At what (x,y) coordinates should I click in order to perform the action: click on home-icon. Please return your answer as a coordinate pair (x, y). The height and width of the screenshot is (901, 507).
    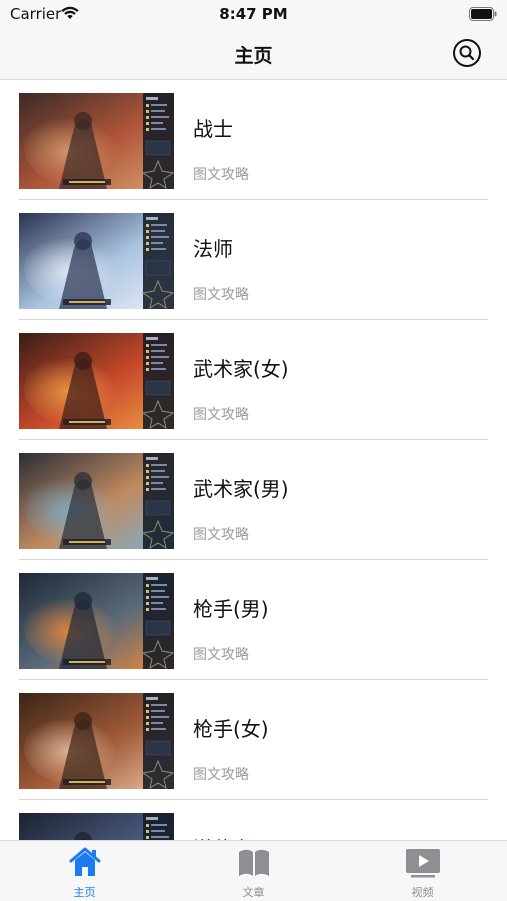
    Looking at the image, I should click on (85, 864).